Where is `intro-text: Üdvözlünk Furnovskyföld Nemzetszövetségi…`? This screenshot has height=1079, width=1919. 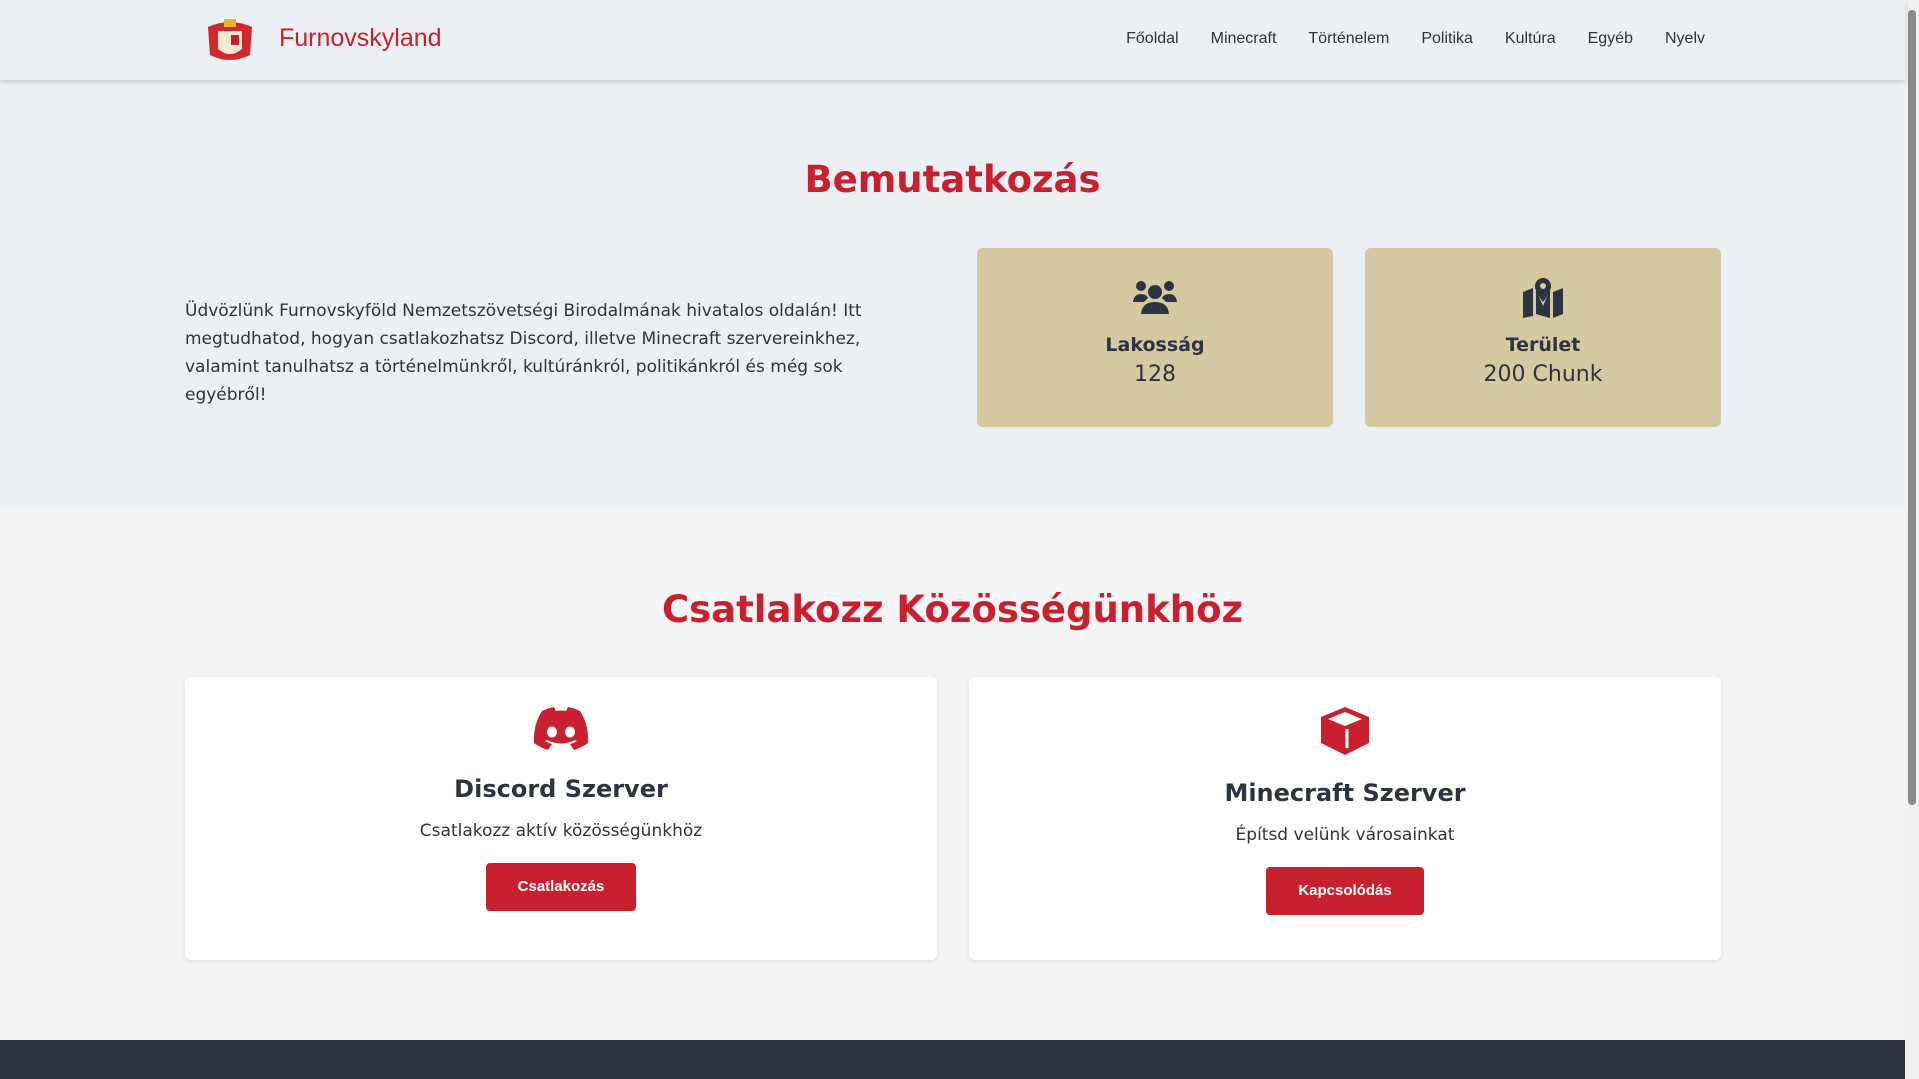 intro-text: Üdvözlünk Furnovskyföld Nemzetszövetségi… is located at coordinates (523, 353).